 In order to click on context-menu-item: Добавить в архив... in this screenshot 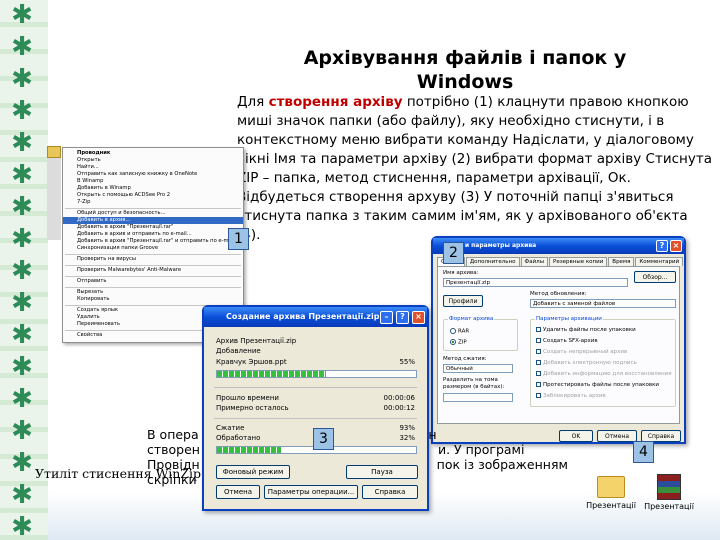, I will do `click(153, 220)`.